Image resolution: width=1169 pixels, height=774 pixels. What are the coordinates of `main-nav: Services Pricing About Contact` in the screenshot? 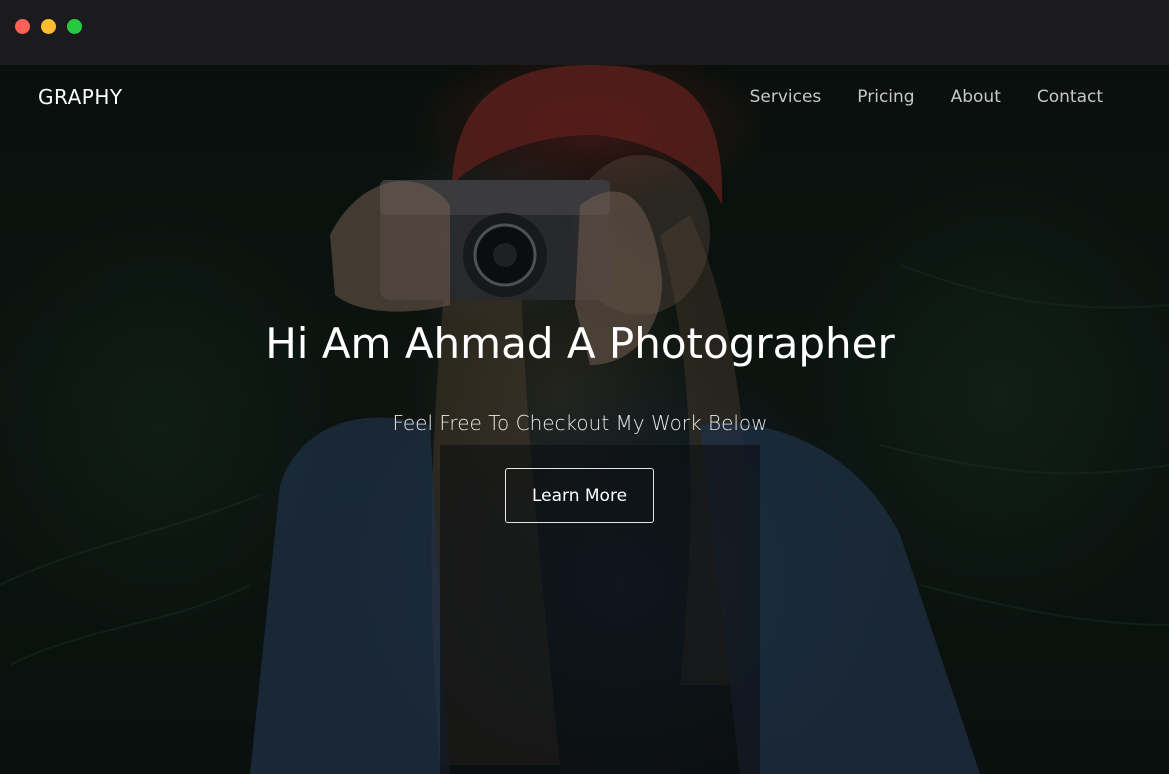 It's located at (908, 97).